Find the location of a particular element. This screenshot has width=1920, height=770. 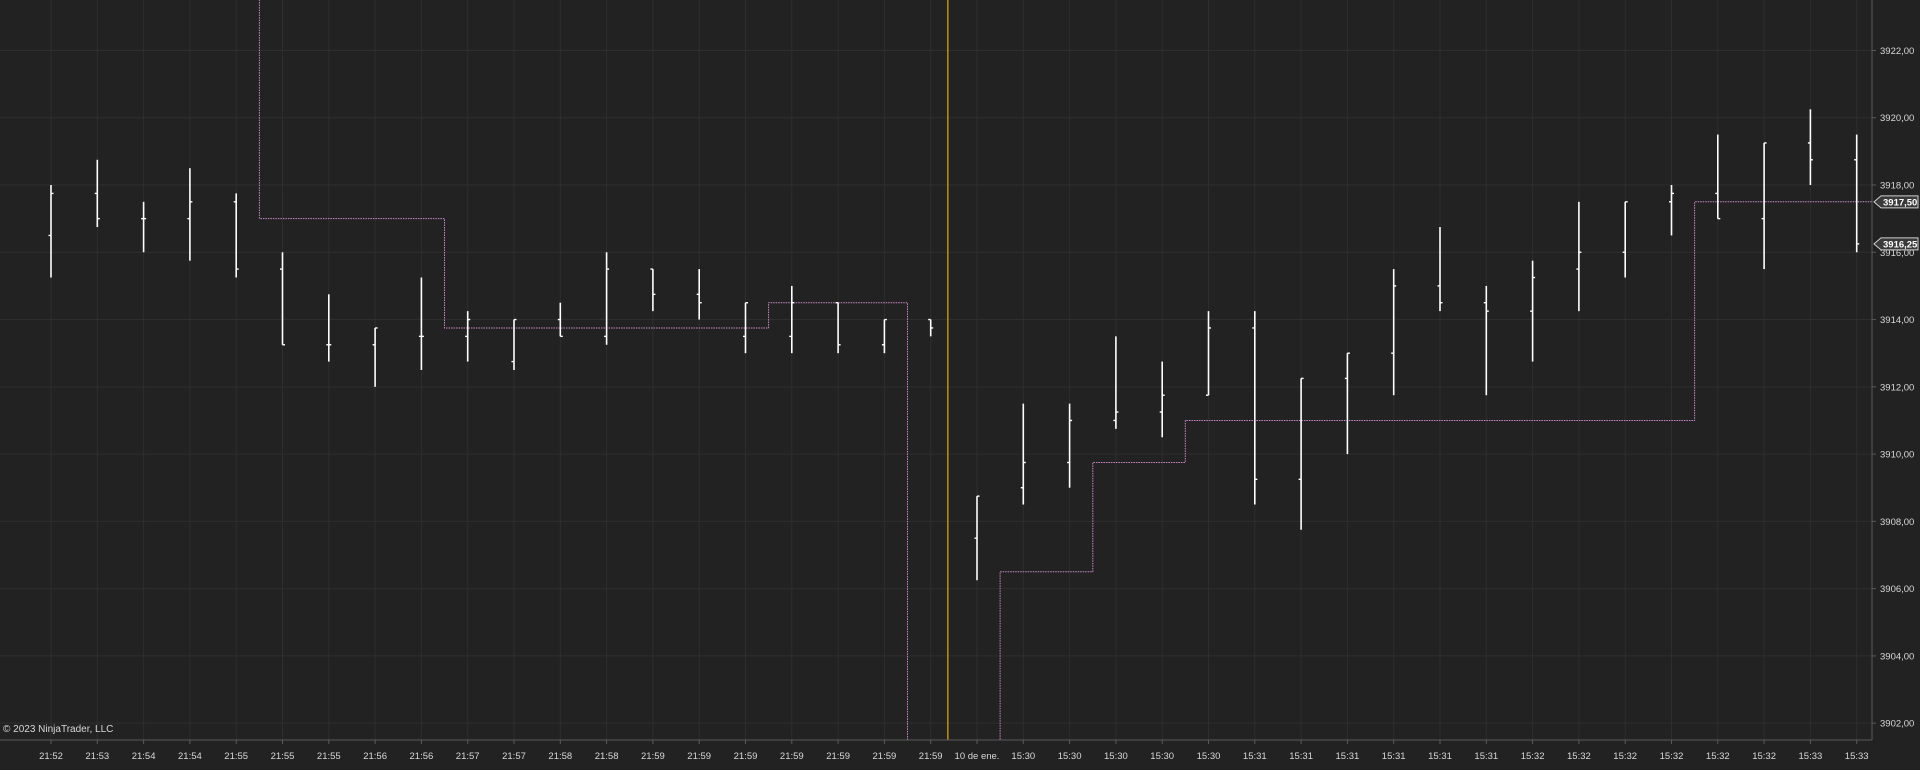

y-tick-label: 3908,00 is located at coordinates (1897, 522).